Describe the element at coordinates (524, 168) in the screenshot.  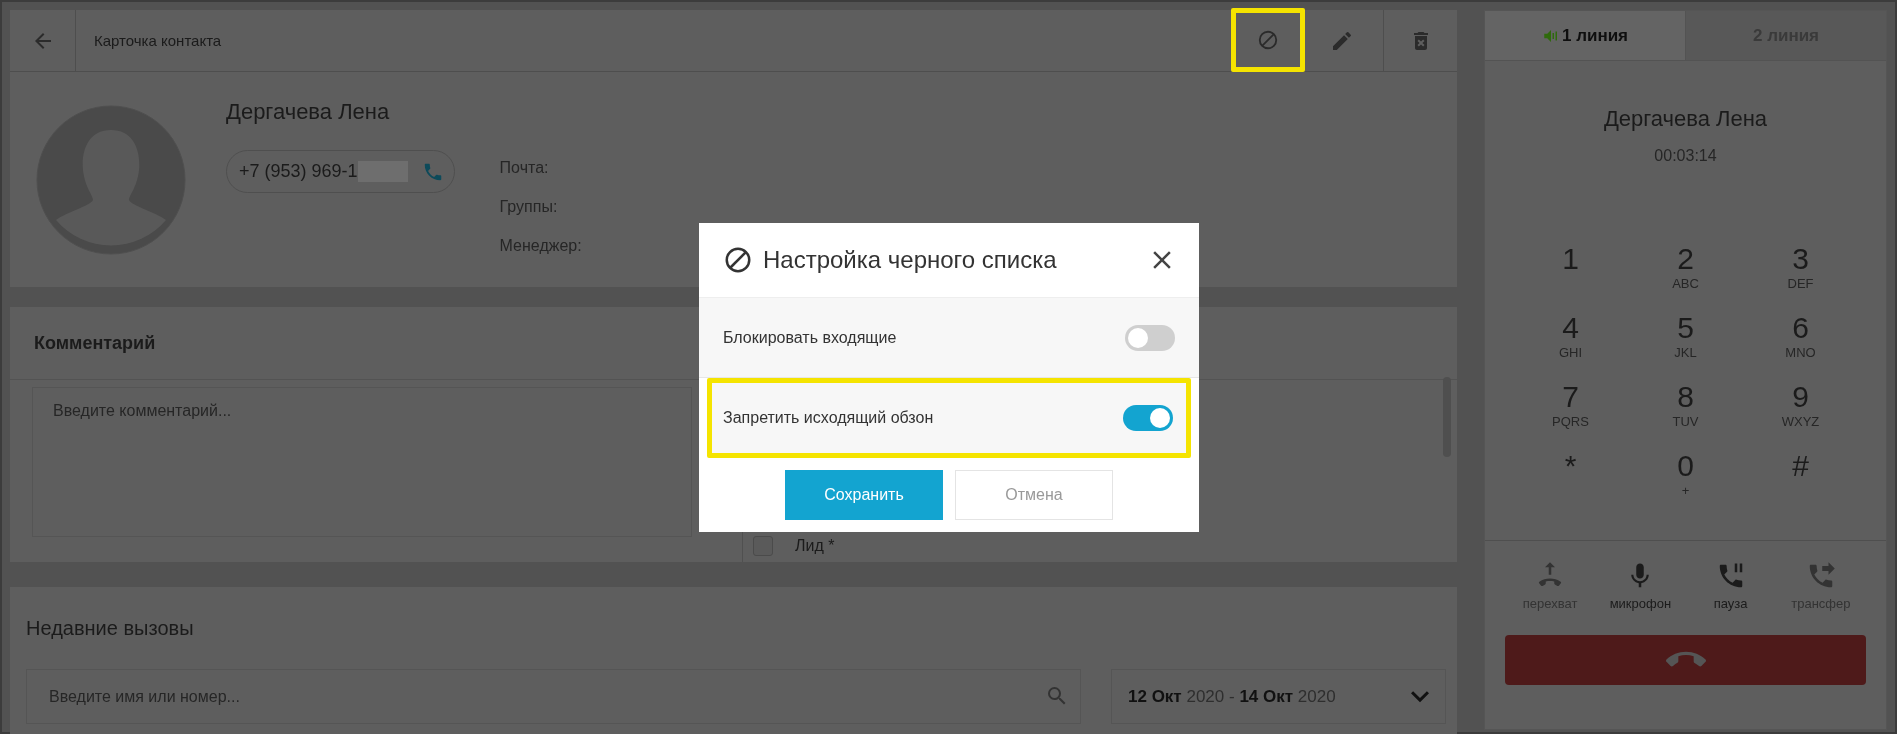
I see `field-label: Почта:` at that location.